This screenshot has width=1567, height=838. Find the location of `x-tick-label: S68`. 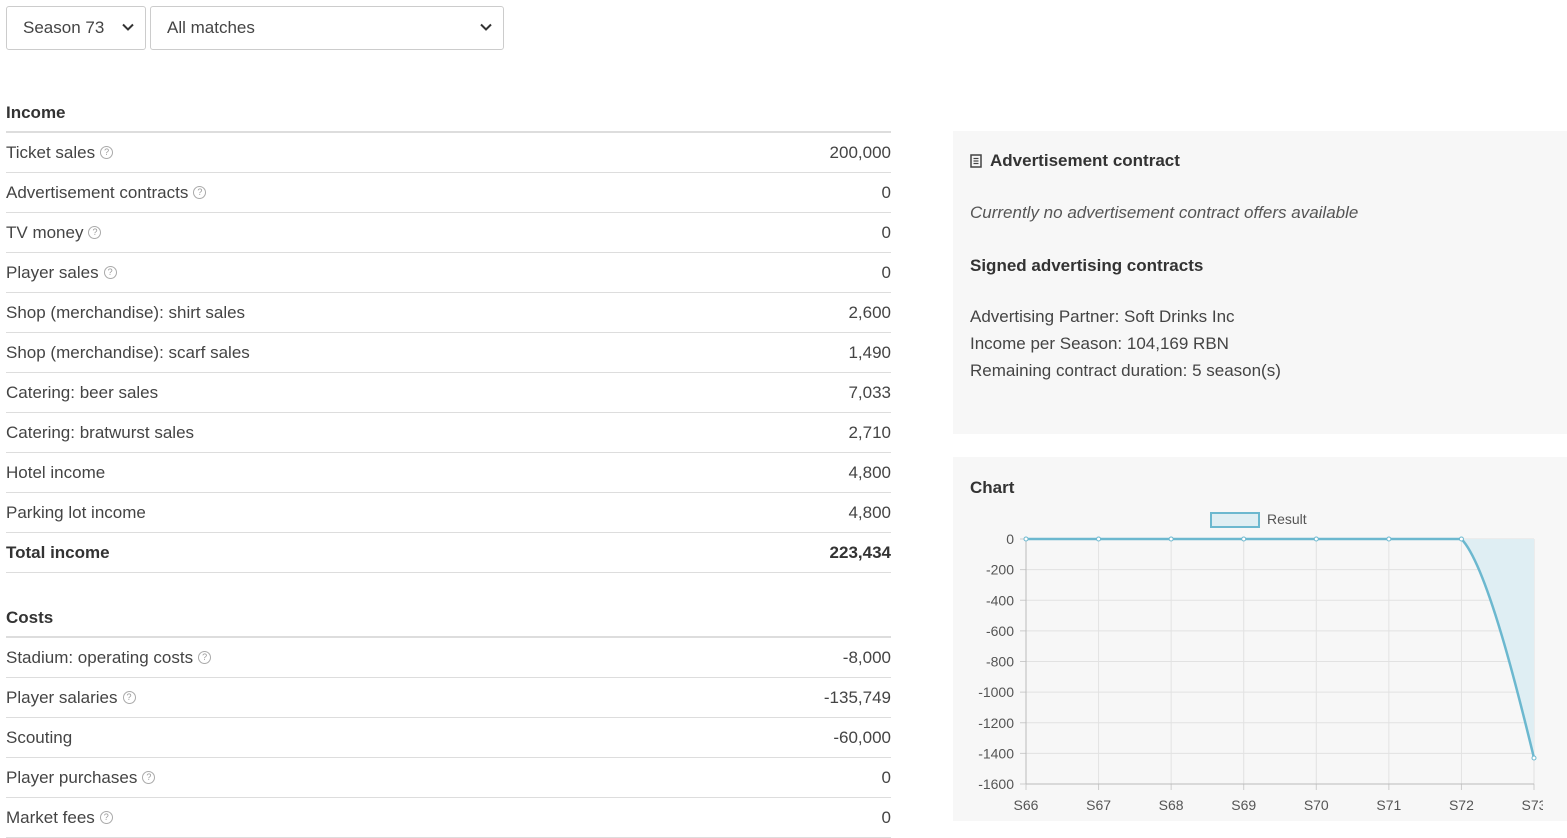

x-tick-label: S68 is located at coordinates (1171, 805).